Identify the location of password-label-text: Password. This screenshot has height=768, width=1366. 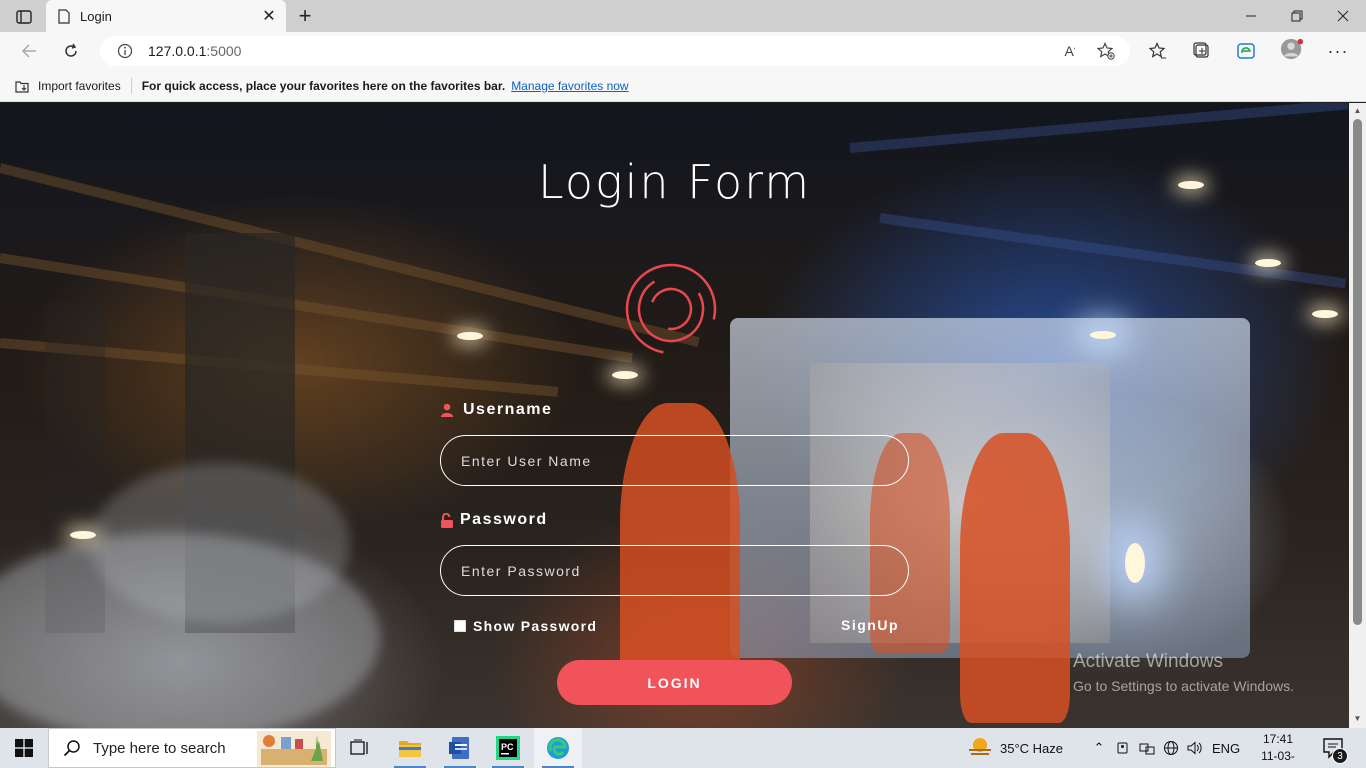
(504, 519).